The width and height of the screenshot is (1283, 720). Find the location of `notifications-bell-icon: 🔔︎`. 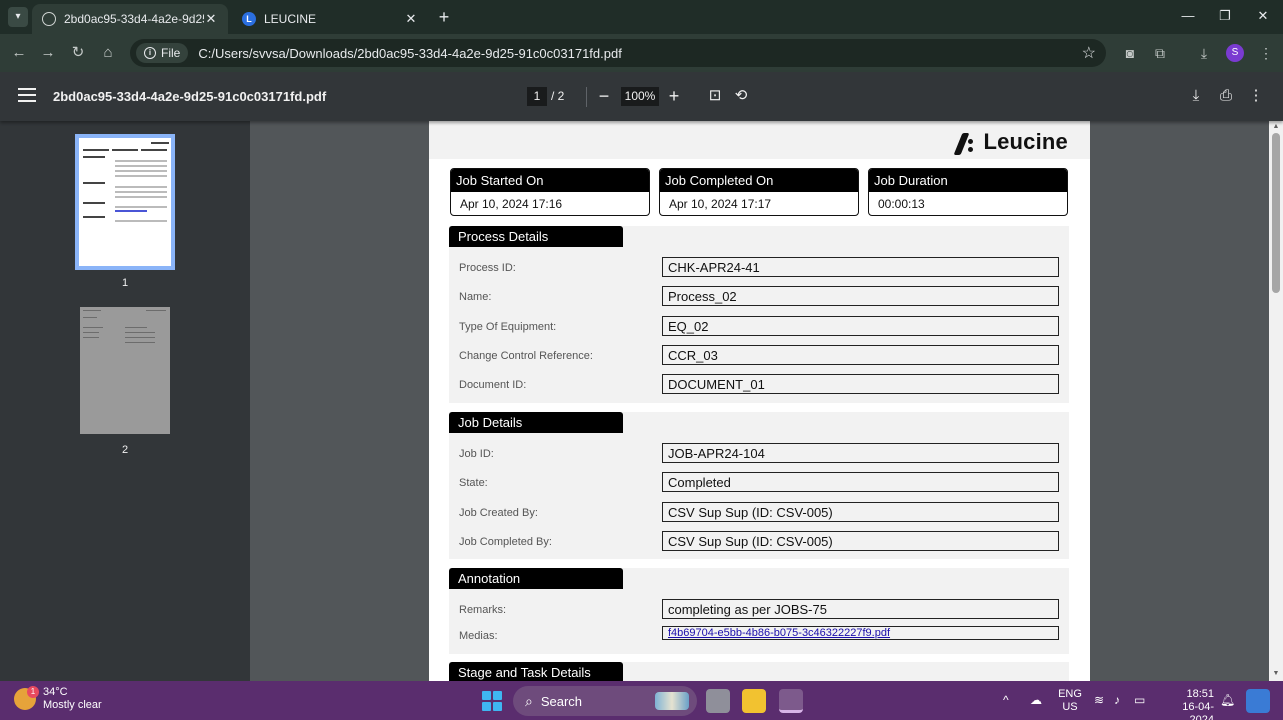

notifications-bell-icon: 🔔︎ is located at coordinates (1227, 700).